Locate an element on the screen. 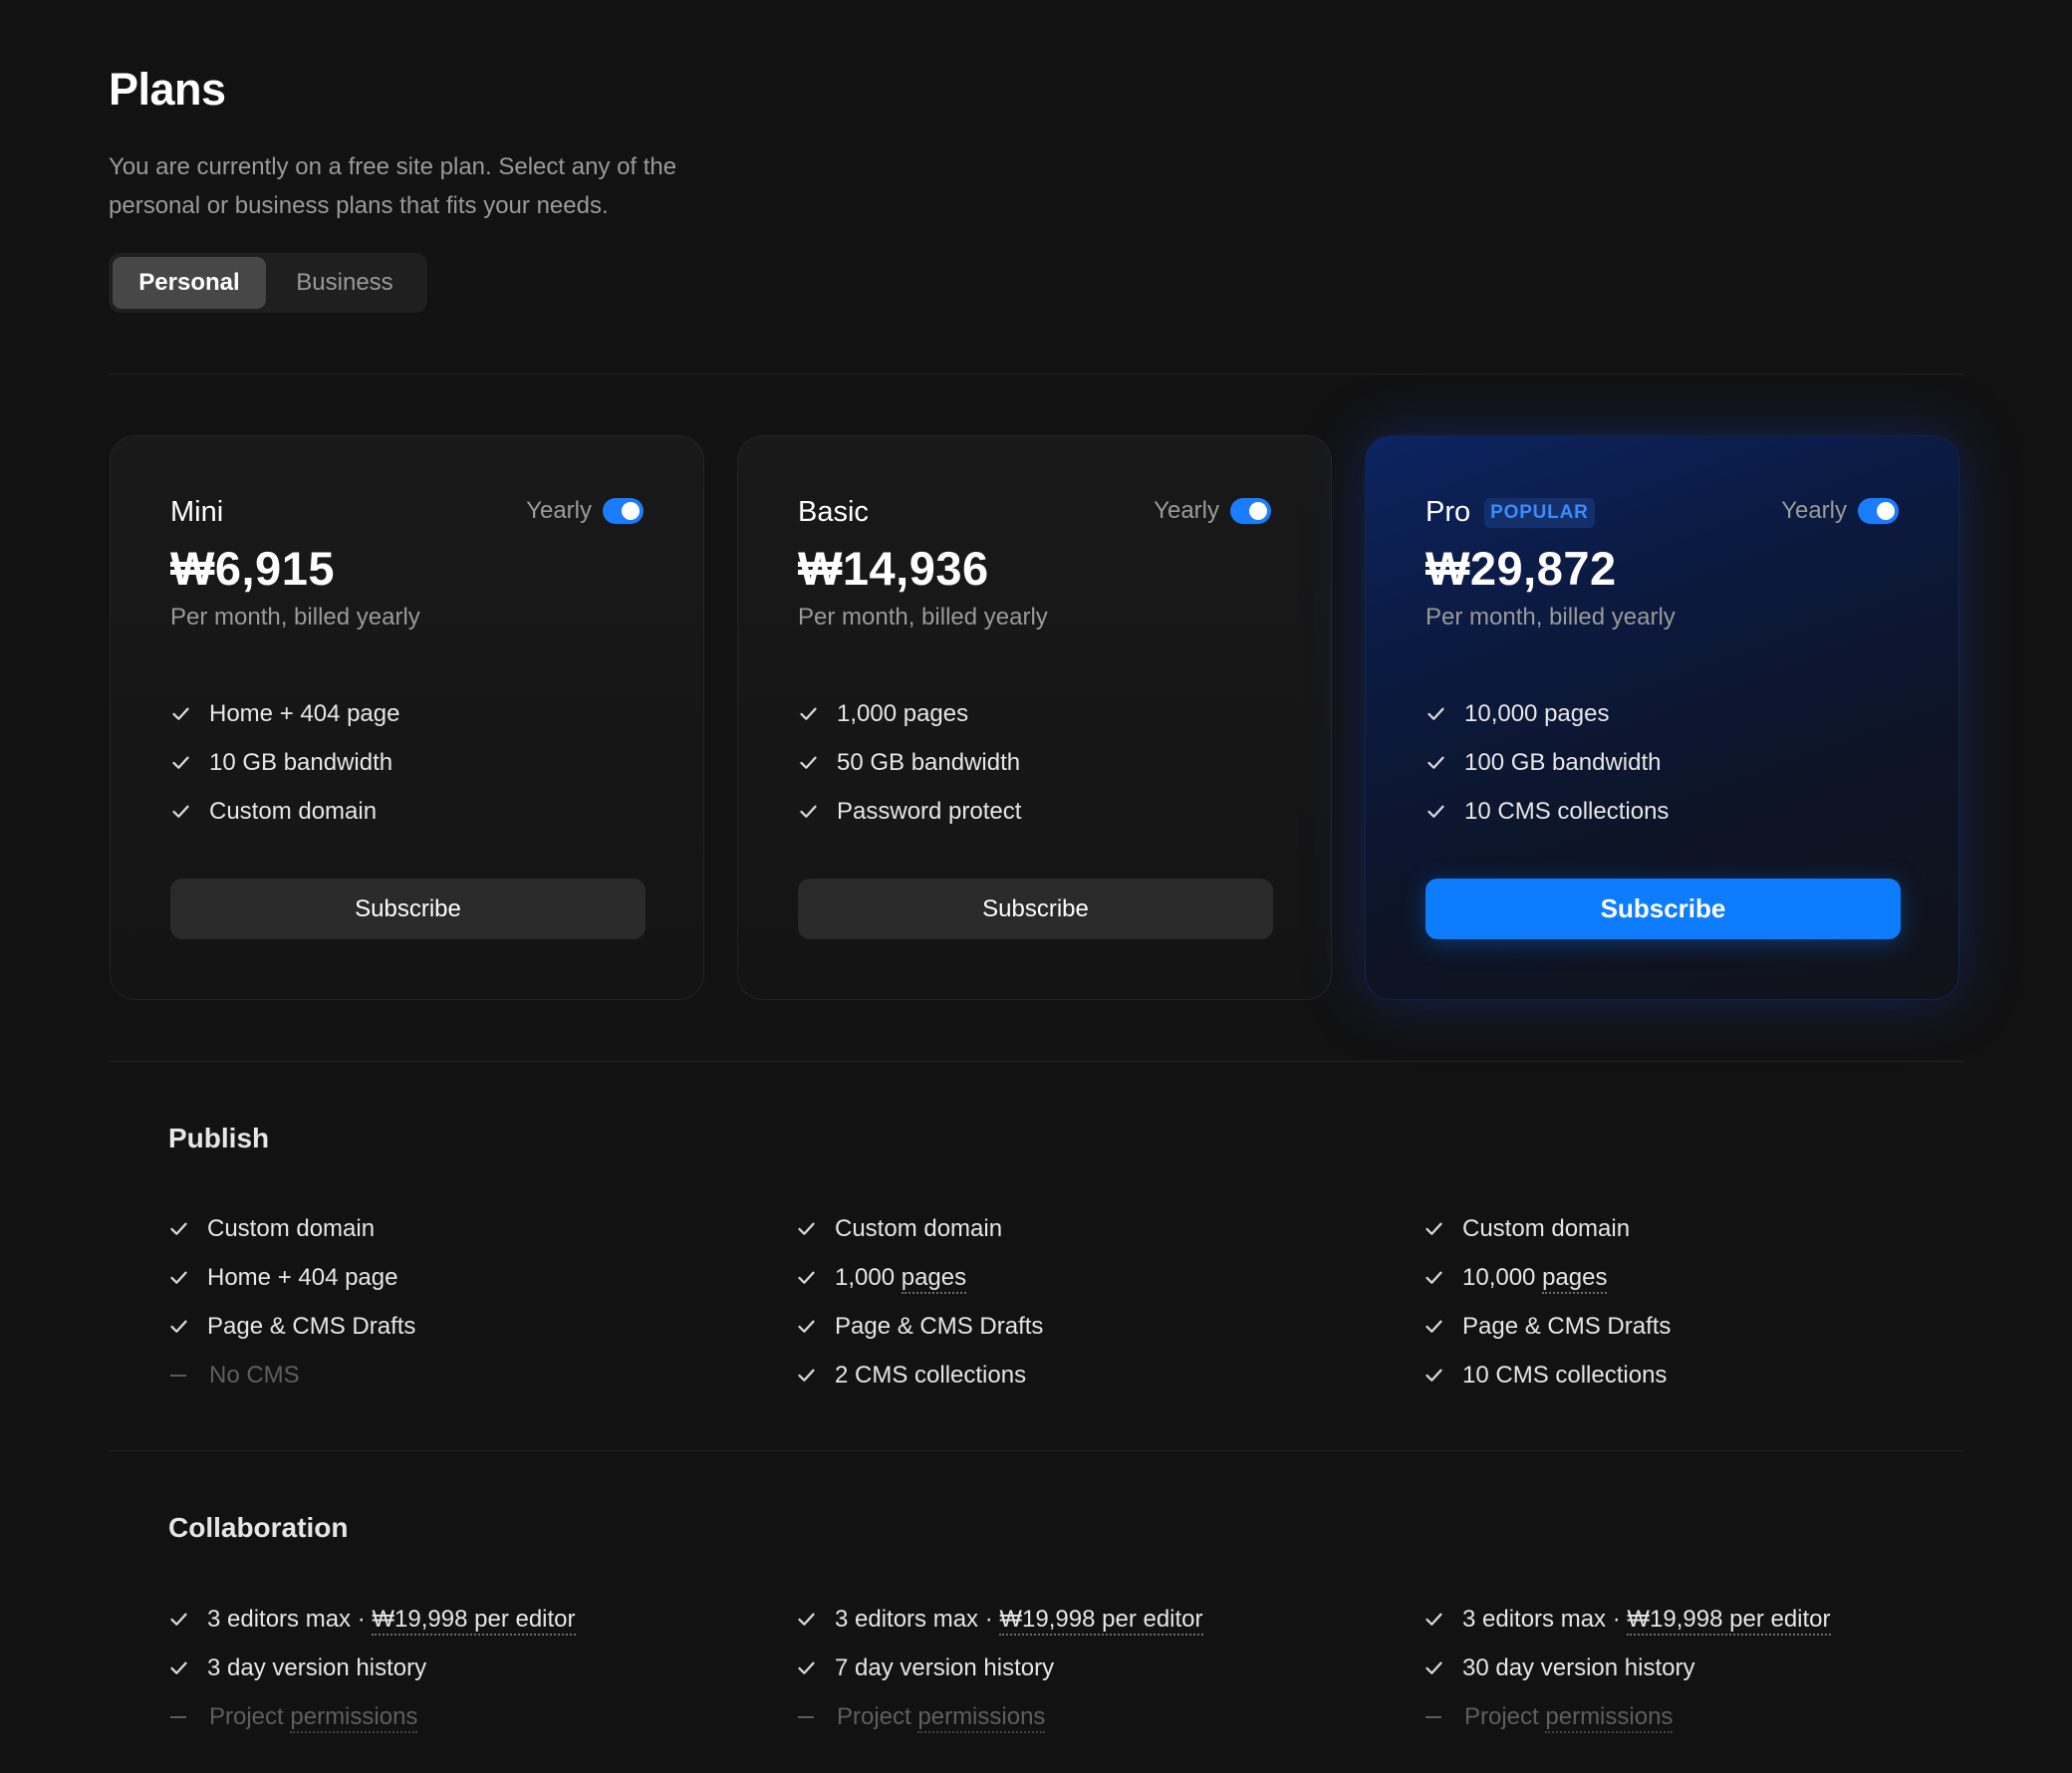 Image resolution: width=2072 pixels, height=1773 pixels. plan-name: Basic is located at coordinates (833, 512).